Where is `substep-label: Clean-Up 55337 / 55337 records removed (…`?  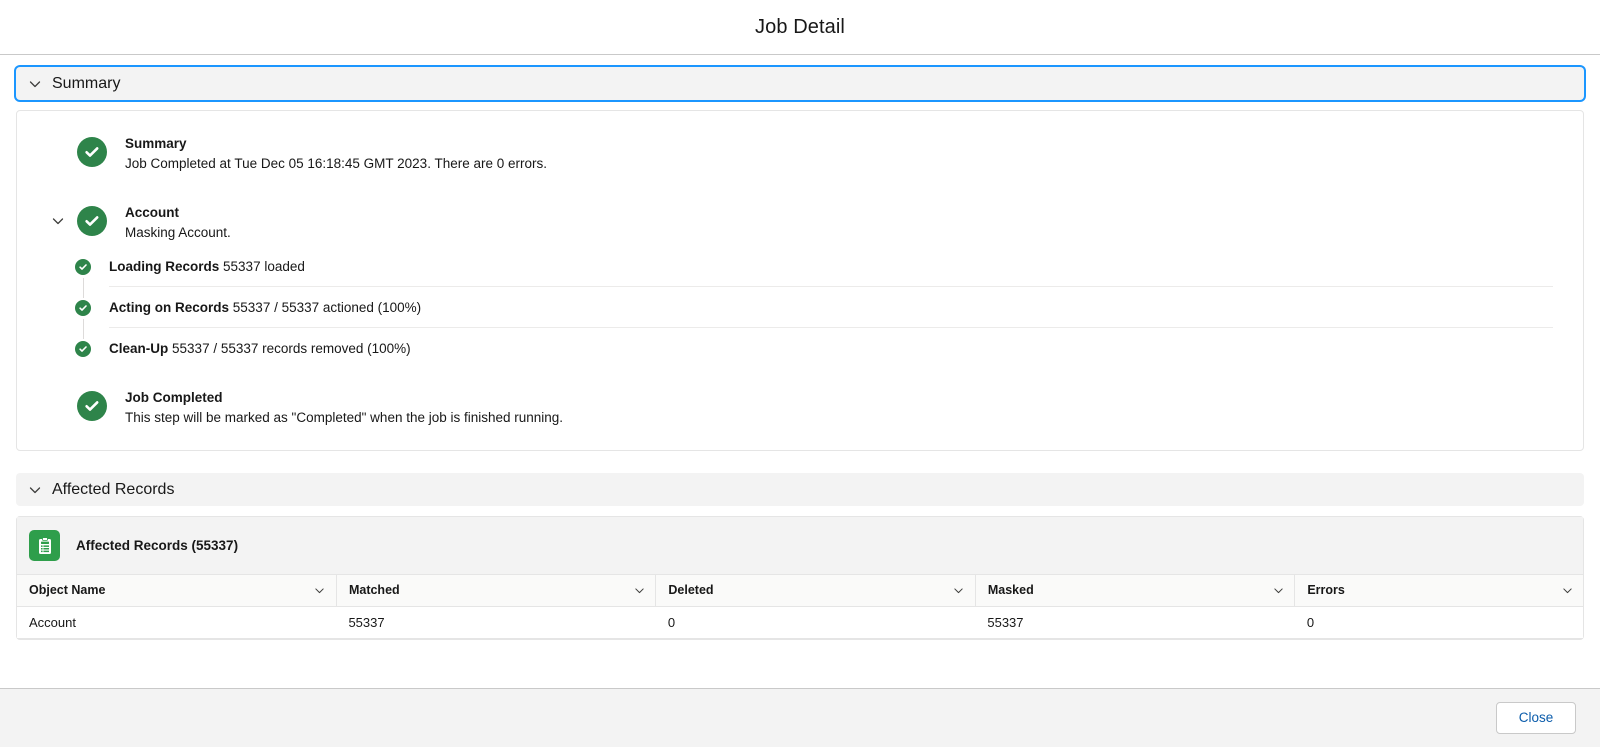 substep-label: Clean-Up 55337 / 55337 records removed (… is located at coordinates (260, 349).